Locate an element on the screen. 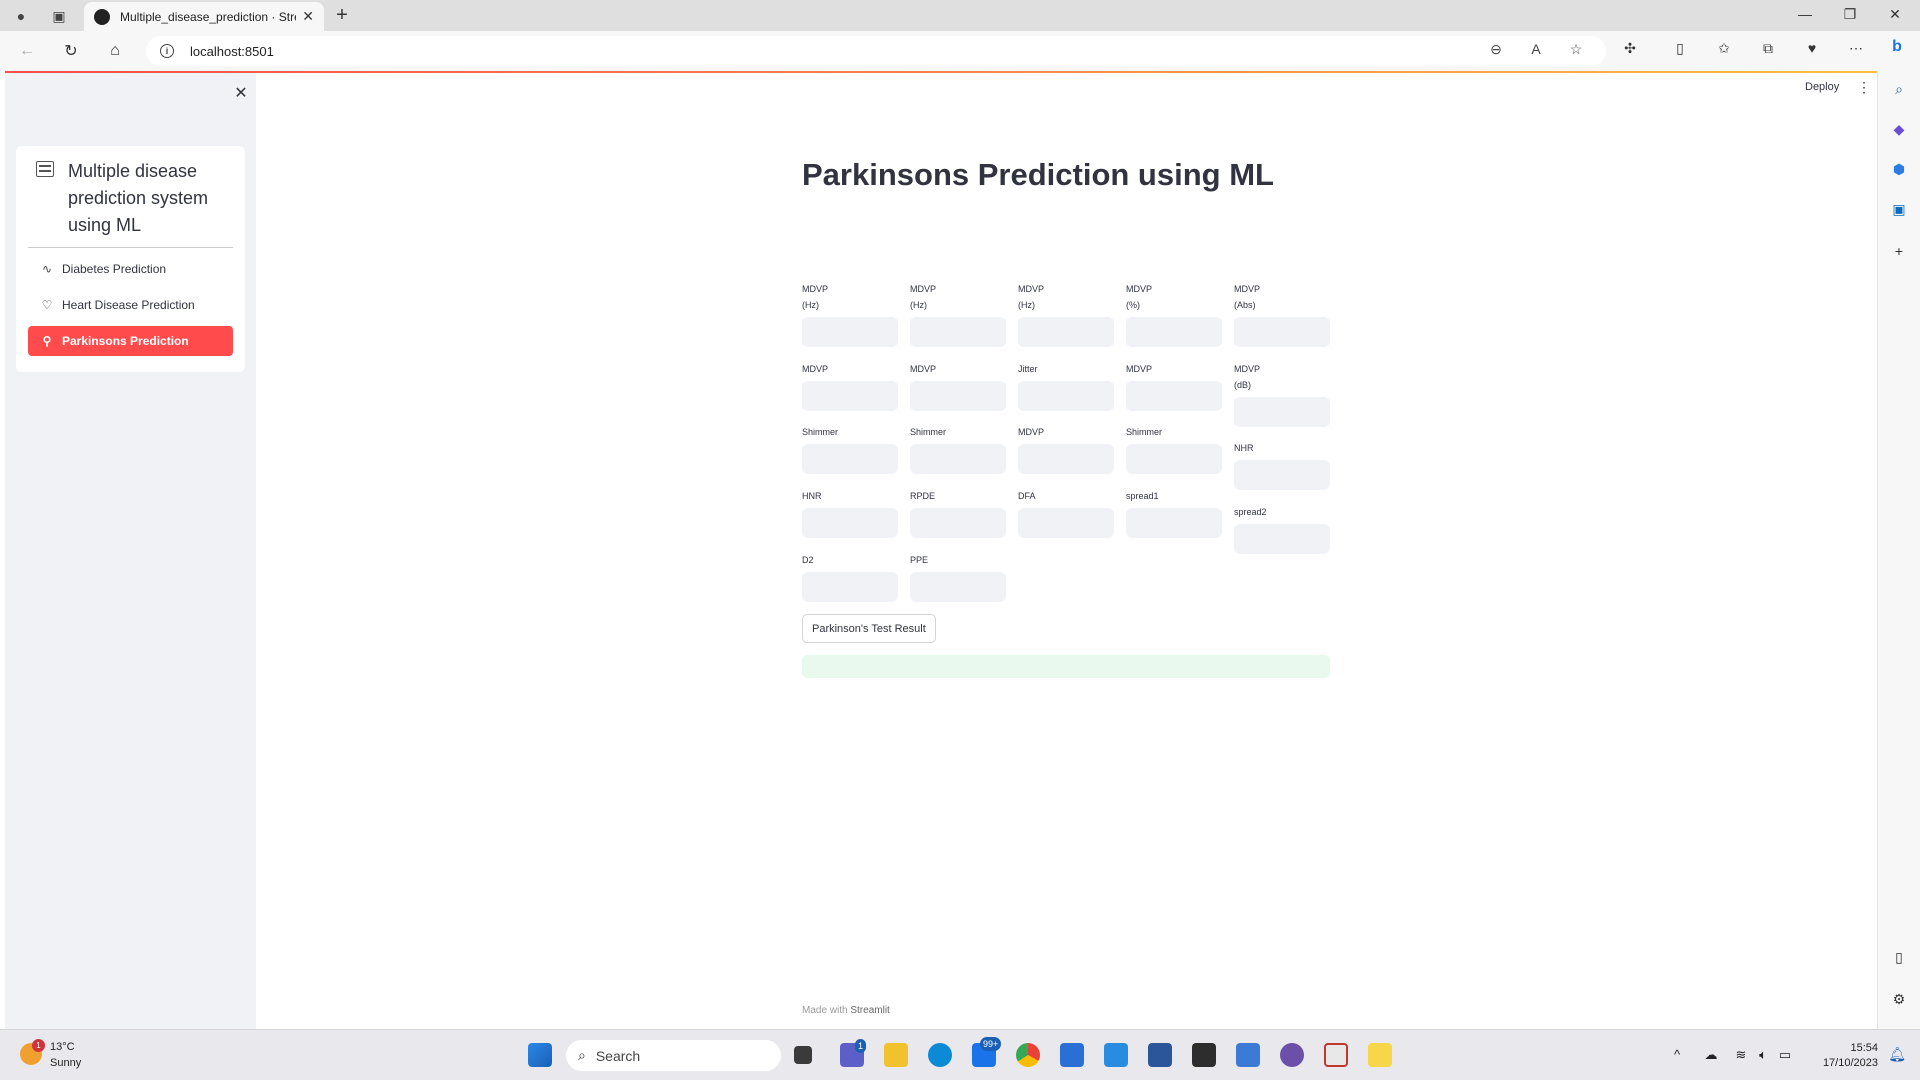 The width and height of the screenshot is (1920, 1080). field-label: MDVP is located at coordinates (923, 369).